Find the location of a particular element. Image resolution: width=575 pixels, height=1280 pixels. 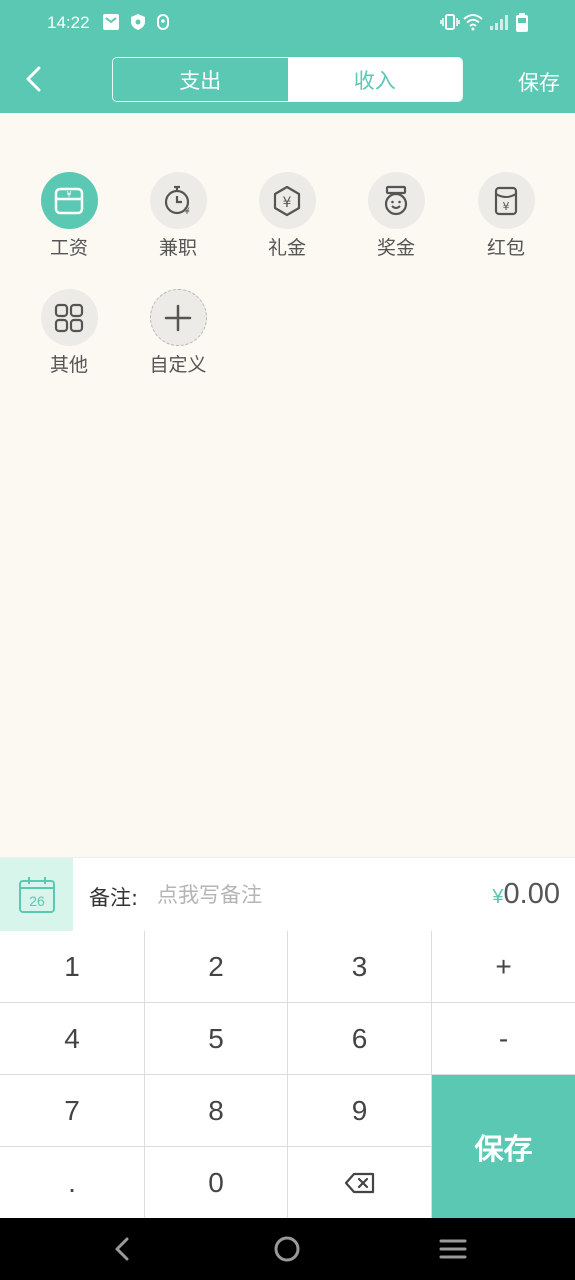

amount-display: ¥0.00 is located at coordinates (526, 894).